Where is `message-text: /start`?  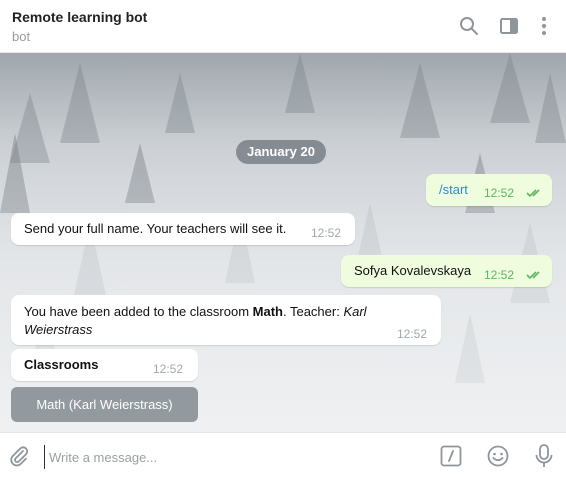
message-text: /start is located at coordinates (453, 189).